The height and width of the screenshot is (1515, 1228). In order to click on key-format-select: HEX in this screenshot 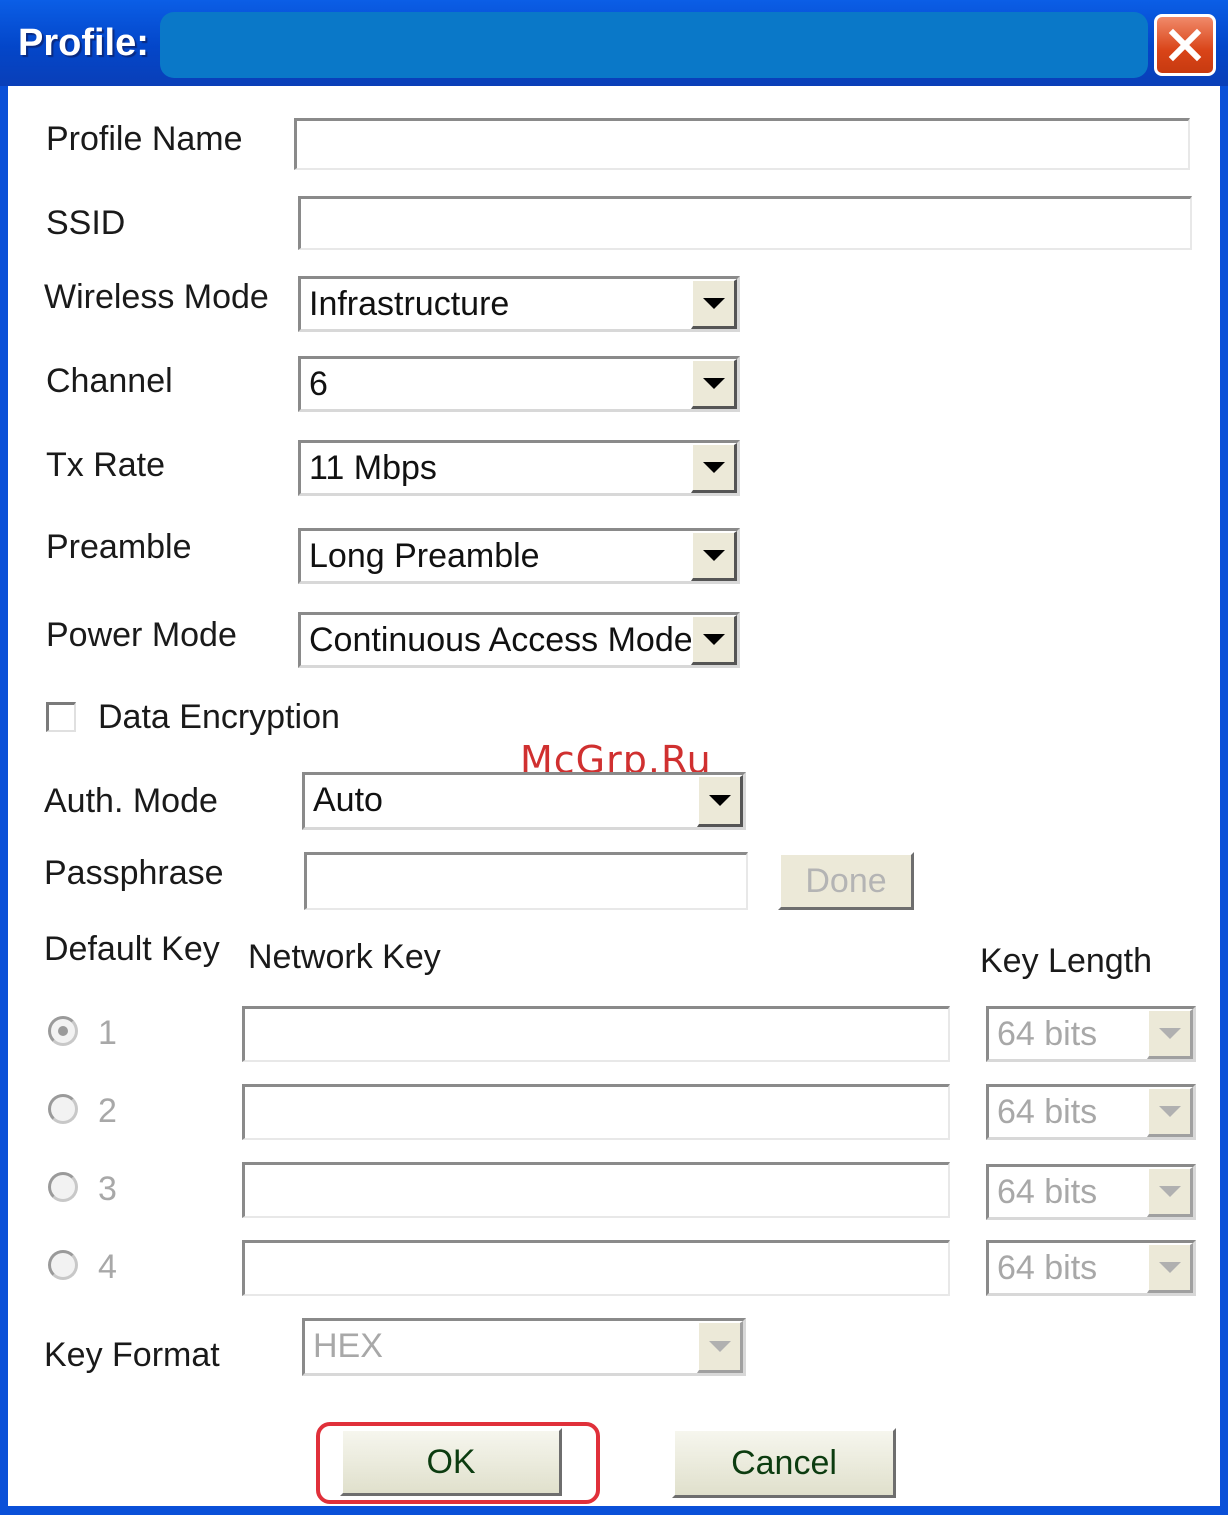, I will do `click(524, 1347)`.